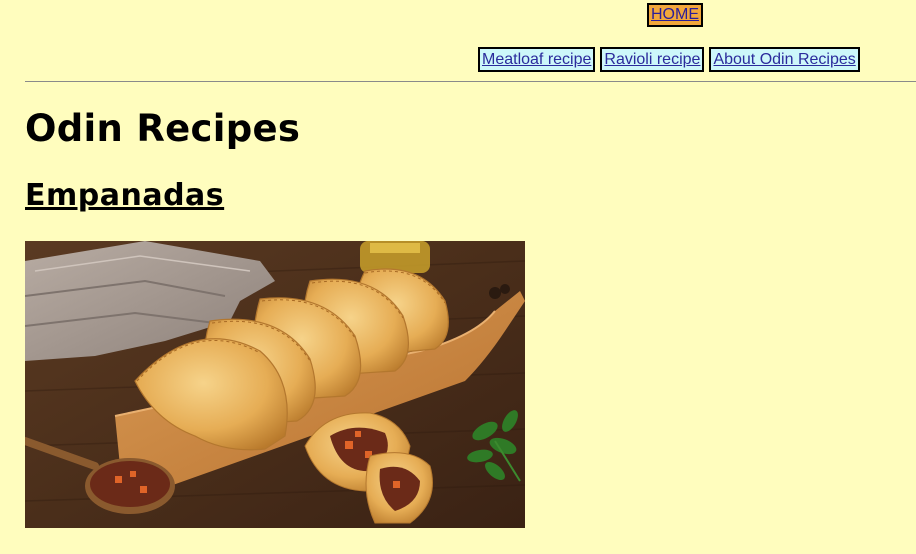 The height and width of the screenshot is (554, 916). Describe the element at coordinates (652, 59) in the screenshot. I see `nav-link-ravioli: Ravioli recipe` at that location.